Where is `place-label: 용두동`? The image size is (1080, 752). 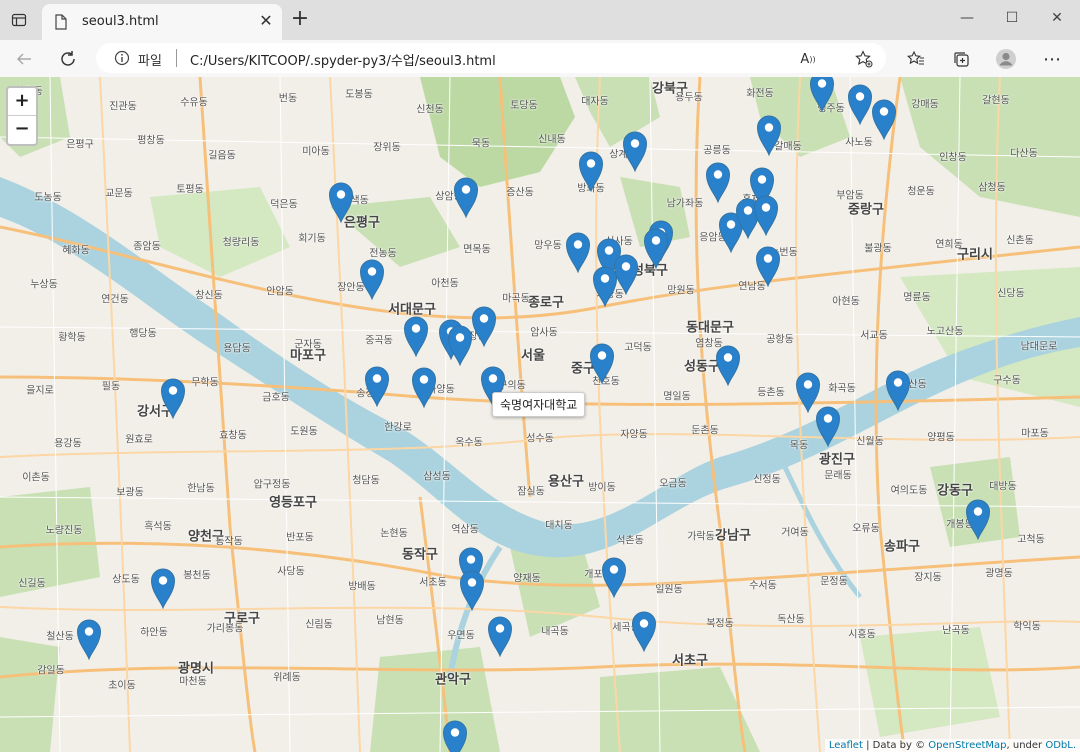
place-label: 용두동 is located at coordinates (689, 98).